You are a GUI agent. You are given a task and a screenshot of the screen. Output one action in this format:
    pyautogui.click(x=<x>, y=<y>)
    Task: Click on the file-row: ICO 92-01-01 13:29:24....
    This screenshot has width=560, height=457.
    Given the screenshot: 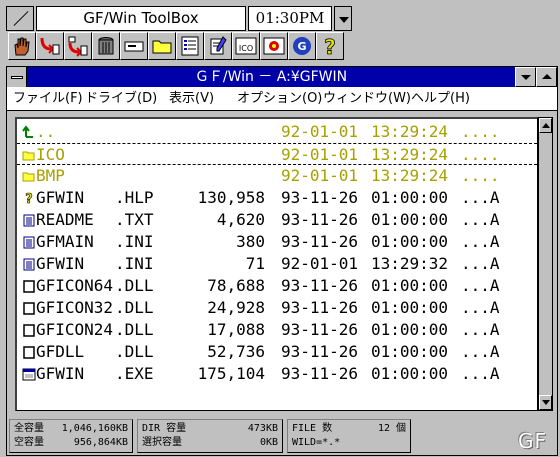 What is the action you would take?
    pyautogui.click(x=277, y=154)
    